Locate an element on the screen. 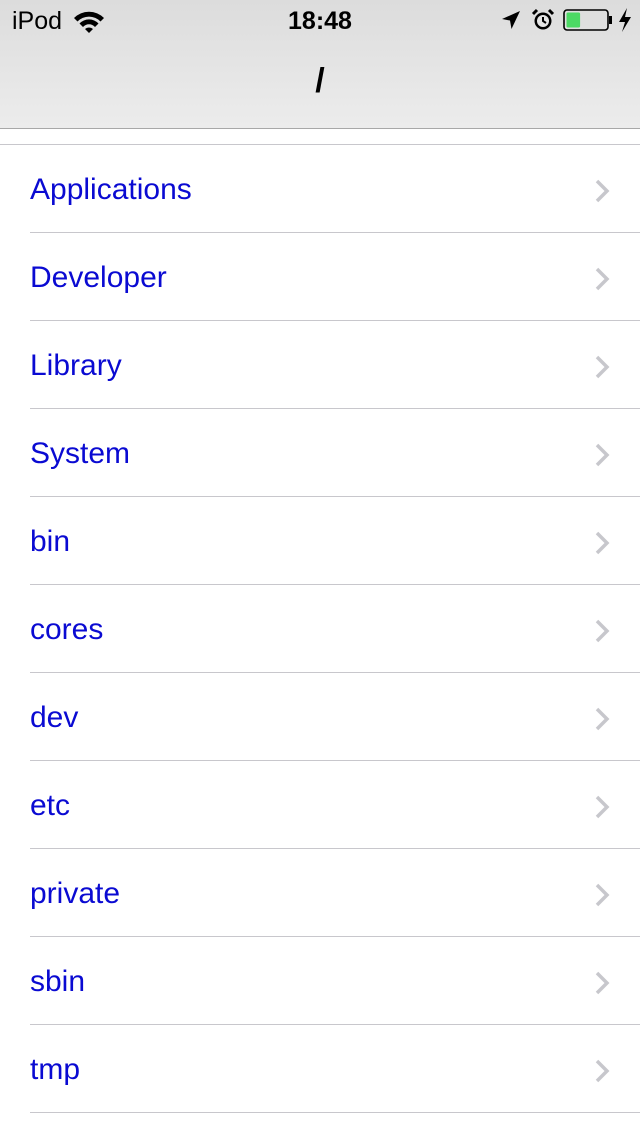  list-item: cores is located at coordinates (320, 629).